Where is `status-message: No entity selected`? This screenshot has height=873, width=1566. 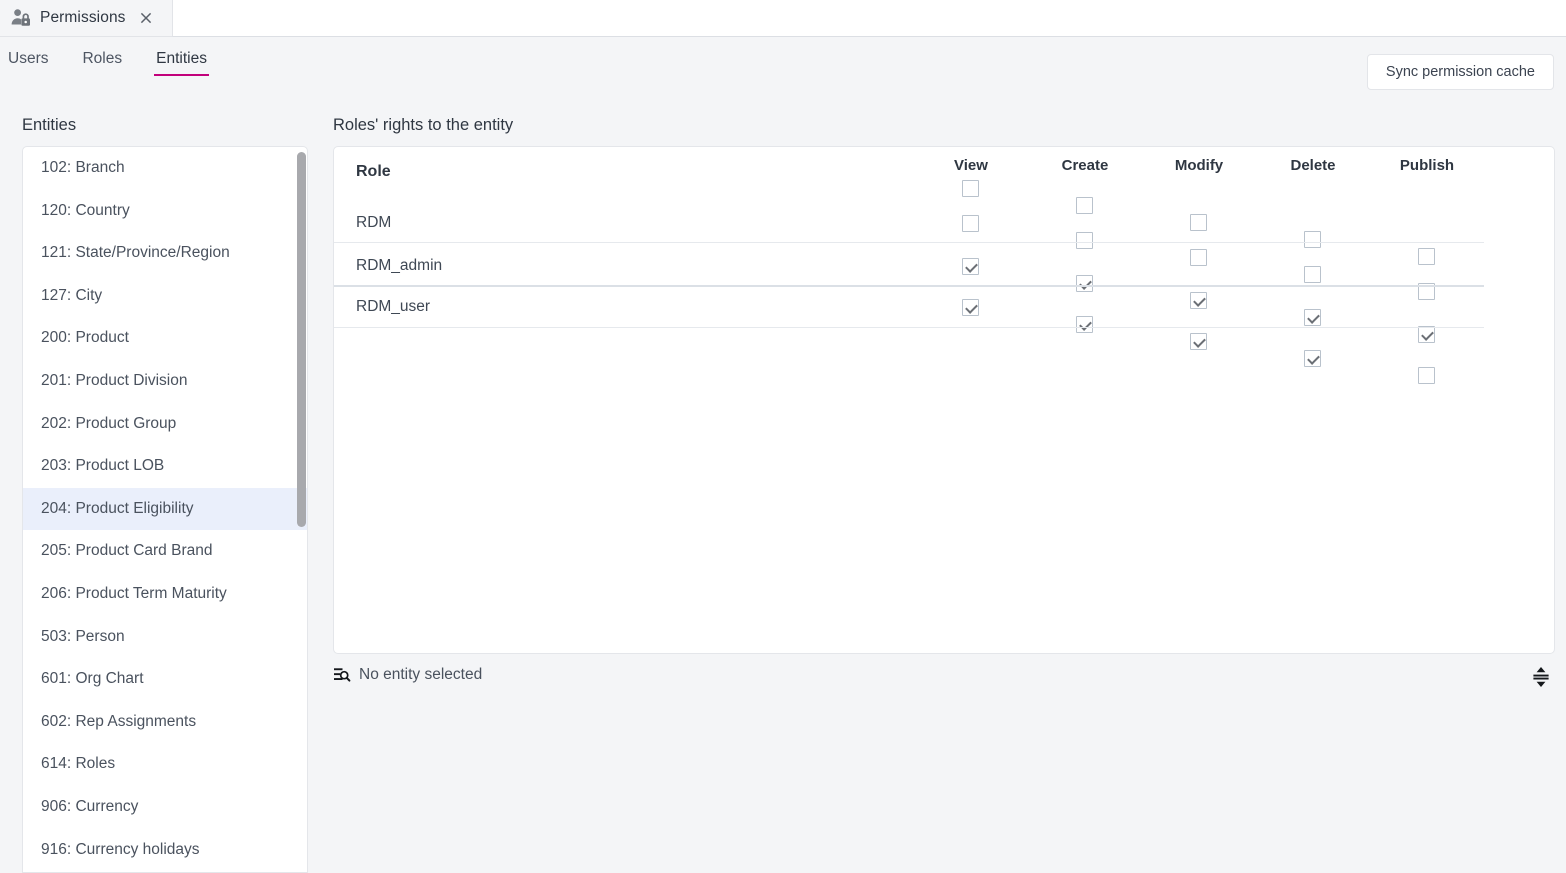
status-message: No entity selected is located at coordinates (407, 675).